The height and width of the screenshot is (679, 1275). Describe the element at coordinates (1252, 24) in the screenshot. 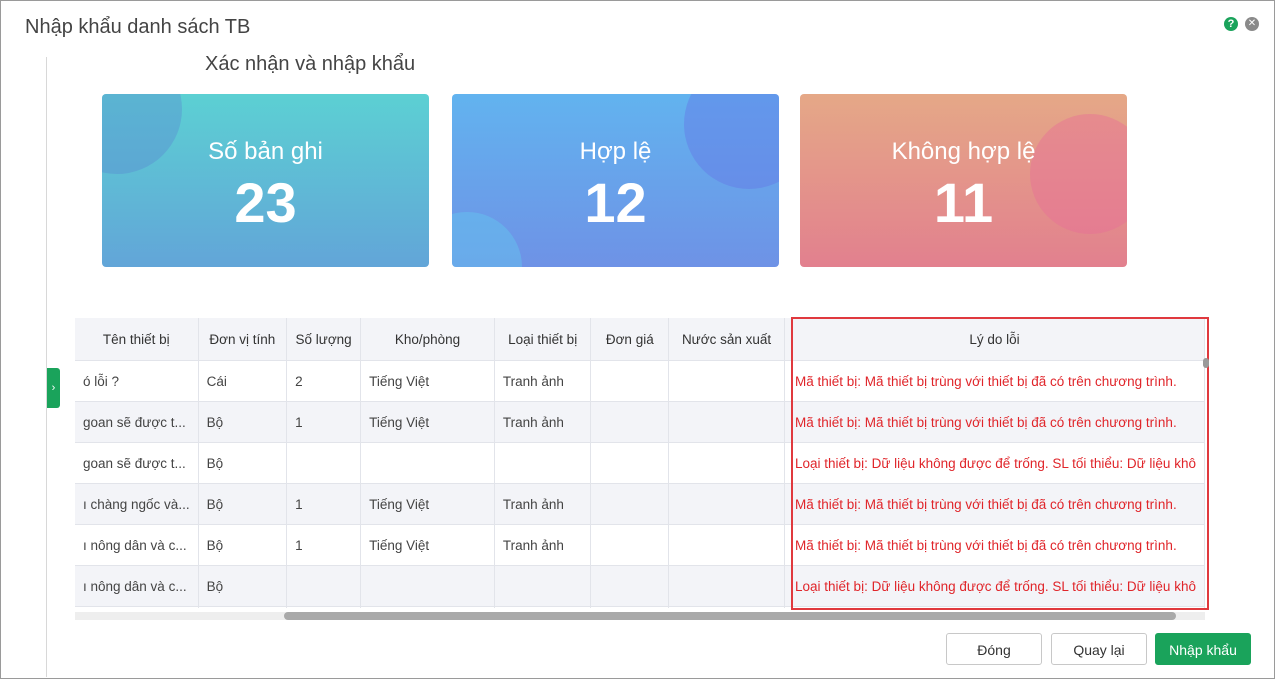

I see `close-icon: ✕` at that location.